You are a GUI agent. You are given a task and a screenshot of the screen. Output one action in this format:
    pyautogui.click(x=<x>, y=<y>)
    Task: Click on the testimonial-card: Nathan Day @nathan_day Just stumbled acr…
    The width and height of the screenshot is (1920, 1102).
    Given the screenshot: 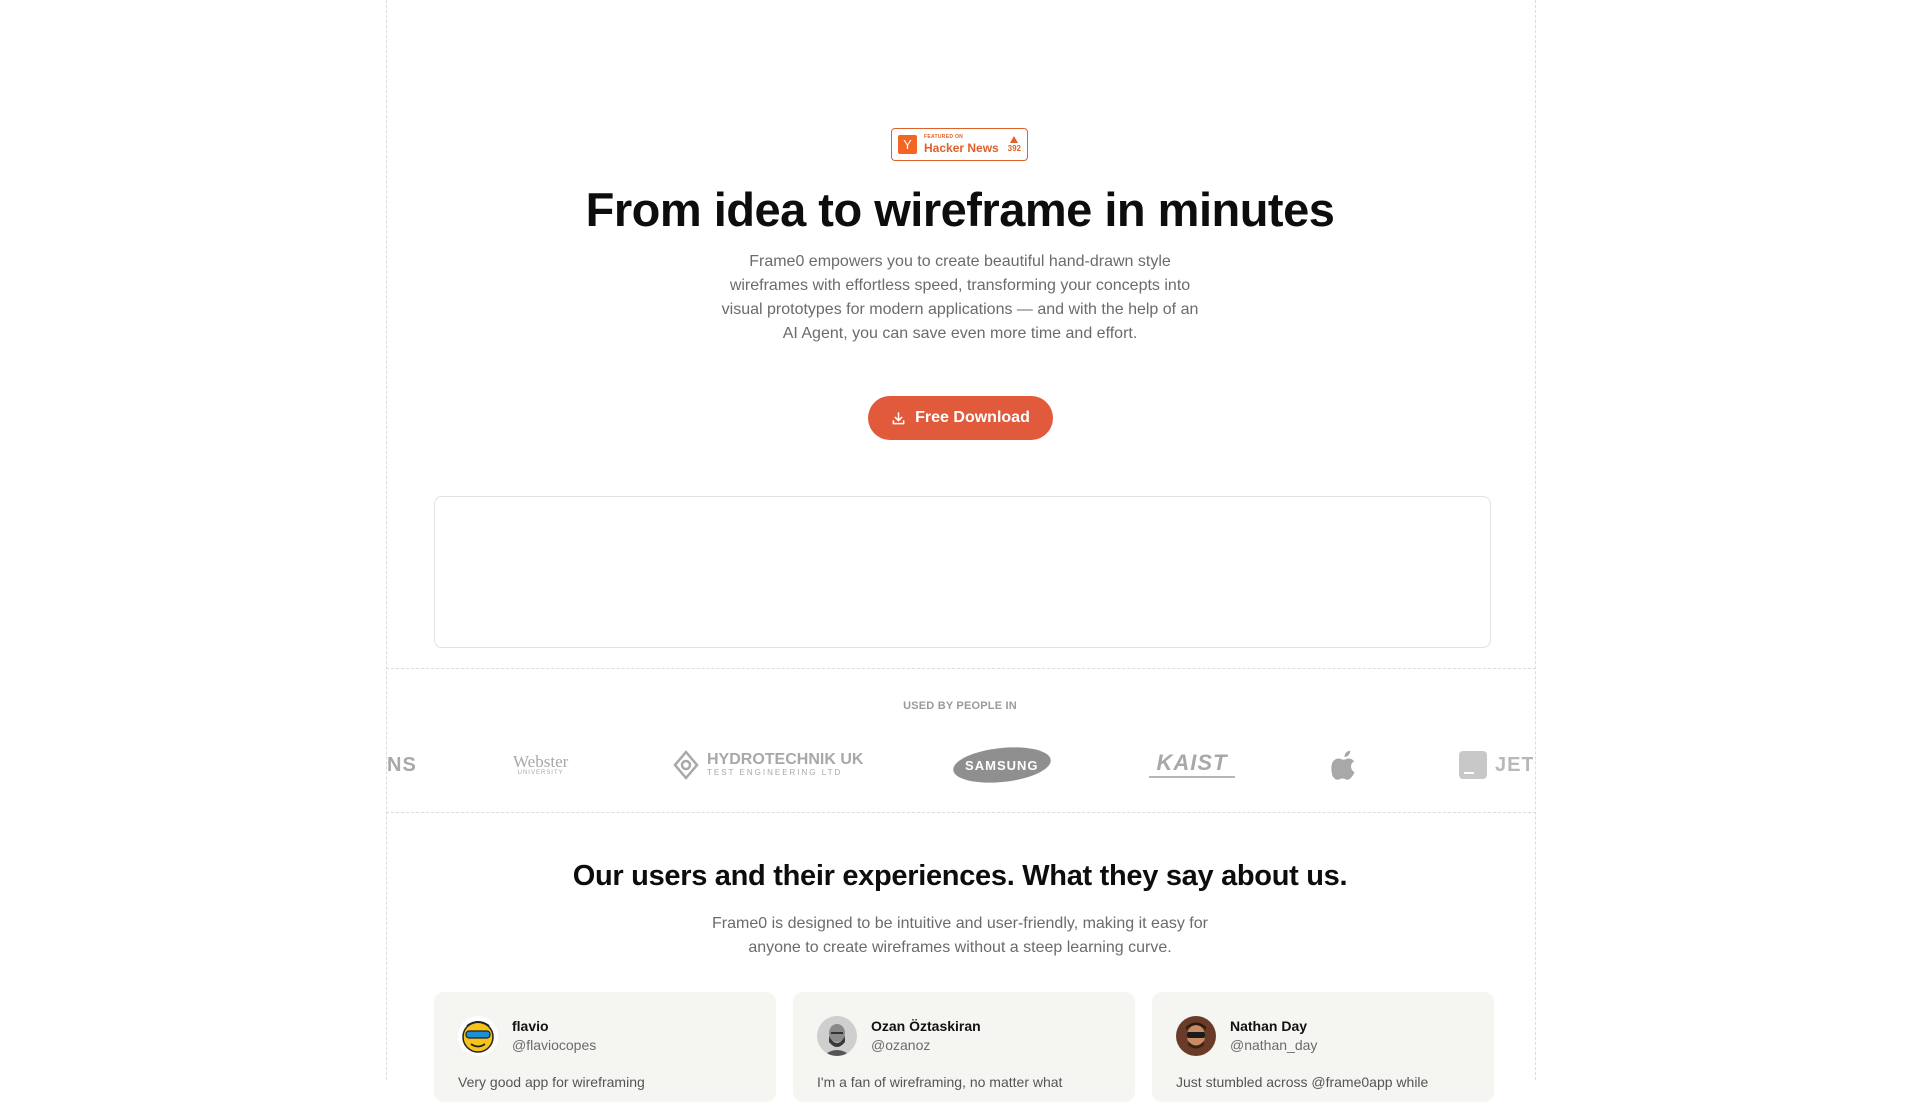 What is the action you would take?
    pyautogui.click(x=1323, y=1047)
    